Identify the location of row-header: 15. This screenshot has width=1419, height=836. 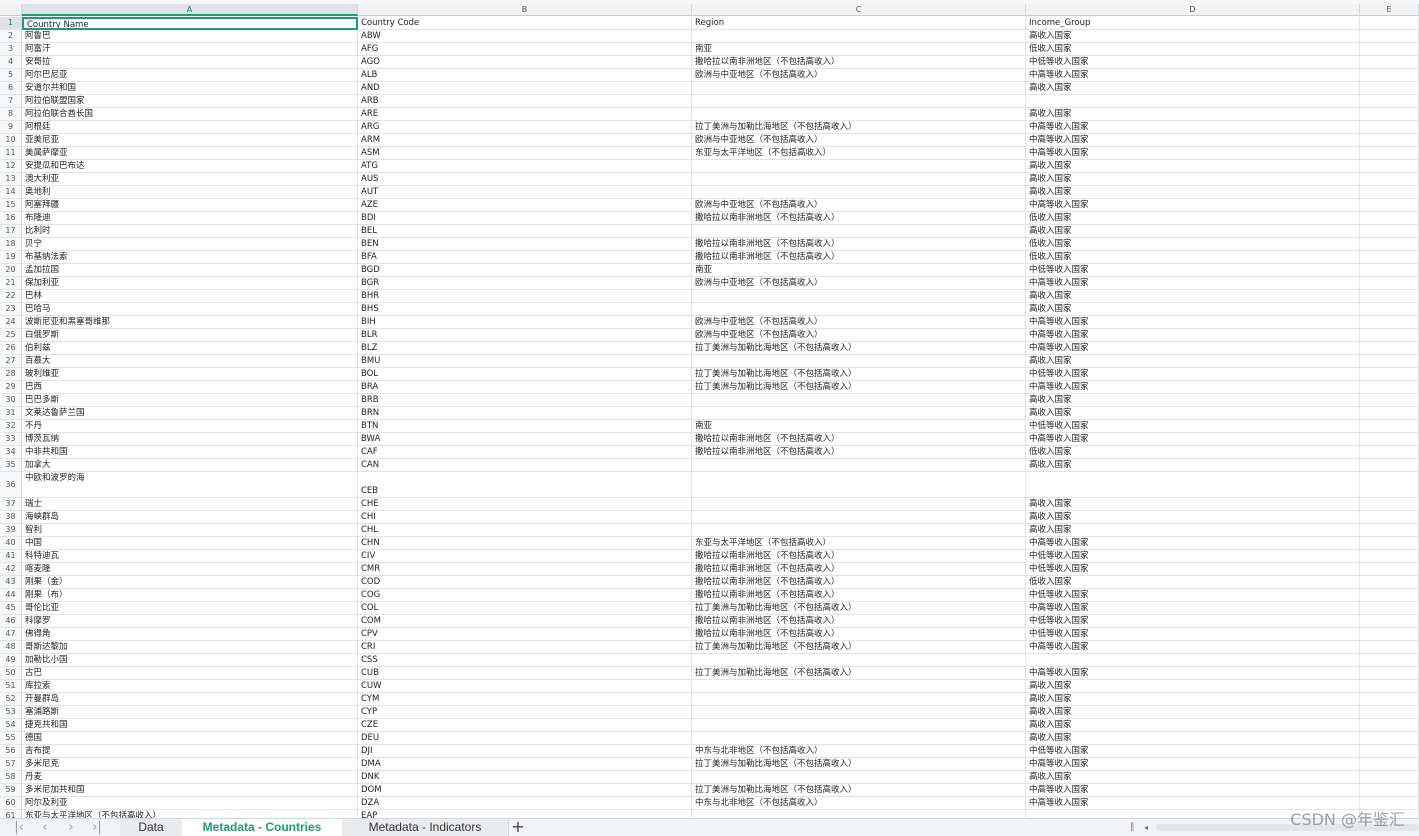
(11, 205).